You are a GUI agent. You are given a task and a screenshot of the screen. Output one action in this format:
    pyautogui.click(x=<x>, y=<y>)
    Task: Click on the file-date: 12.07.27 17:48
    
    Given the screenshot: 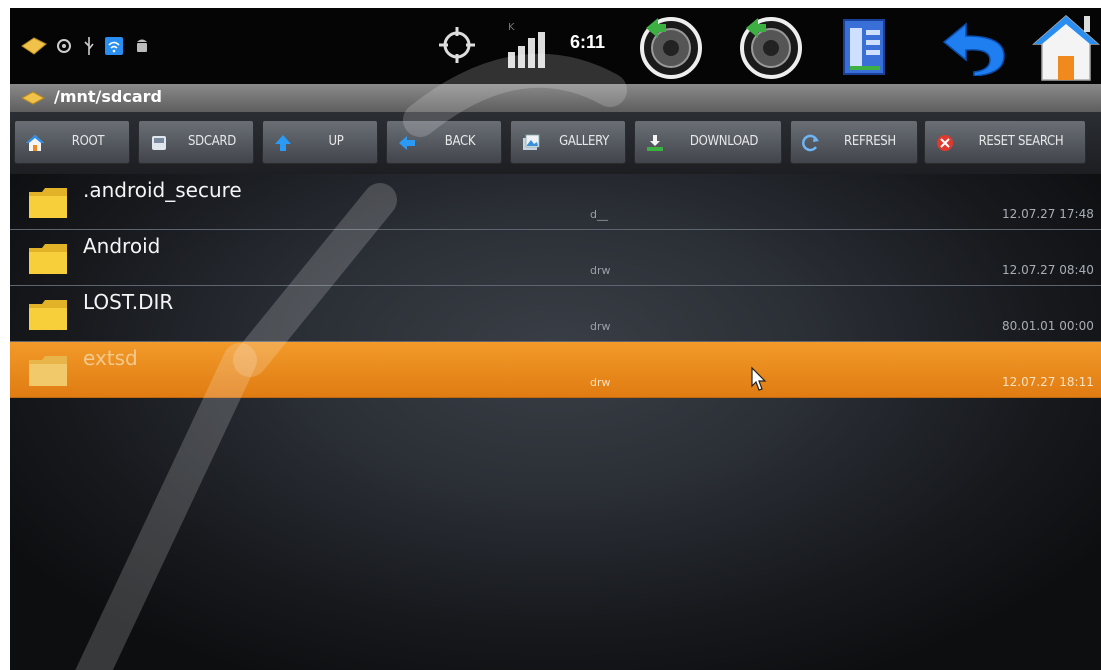 What is the action you would take?
    pyautogui.click(x=1048, y=214)
    